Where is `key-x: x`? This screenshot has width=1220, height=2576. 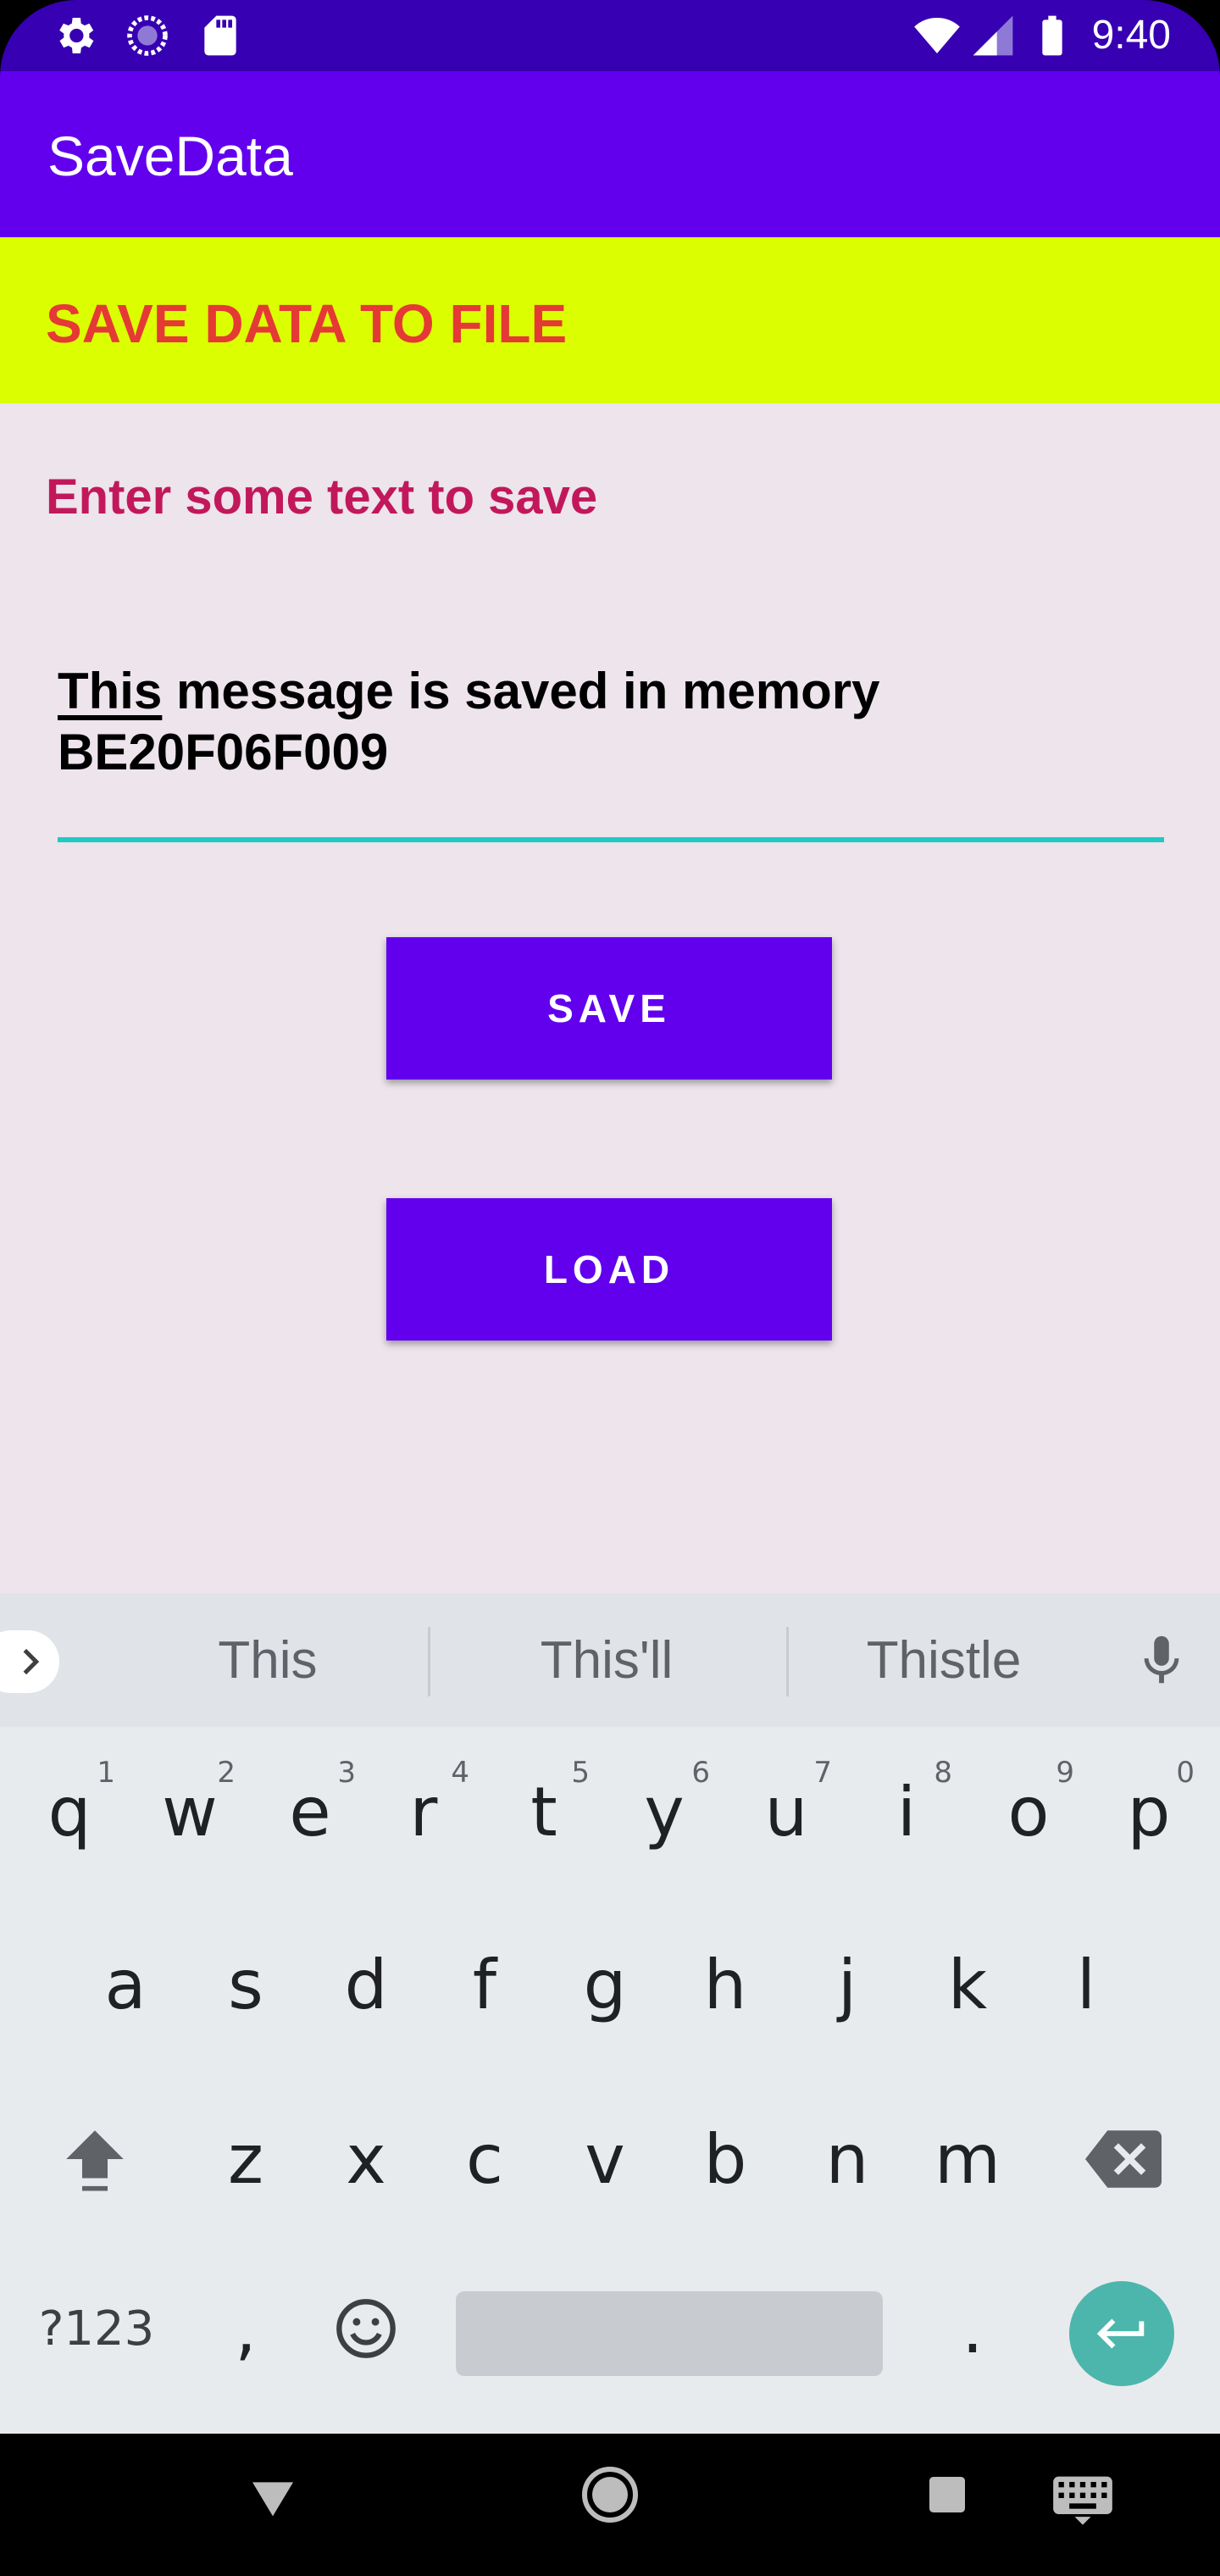 key-x: x is located at coordinates (366, 2159).